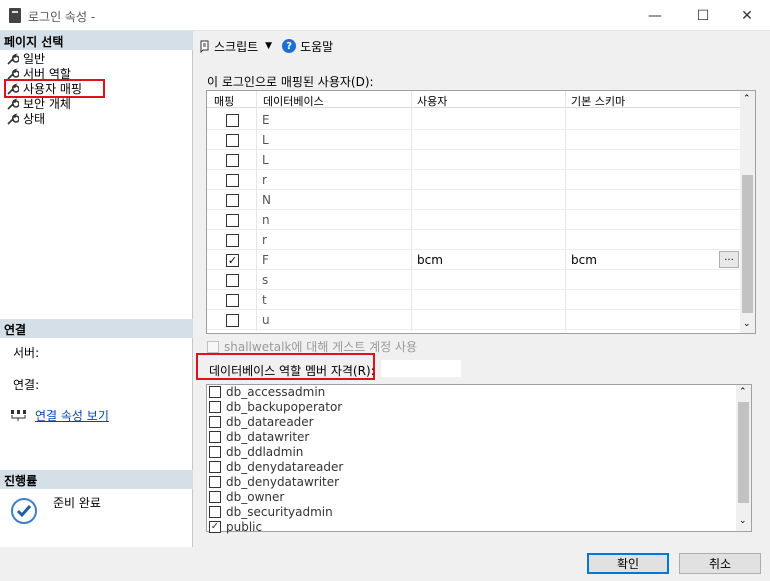 The height and width of the screenshot is (581, 770). I want to click on role-membership-label: 데이터베이스 역할 멤버 자격(R):, so click(292, 371).